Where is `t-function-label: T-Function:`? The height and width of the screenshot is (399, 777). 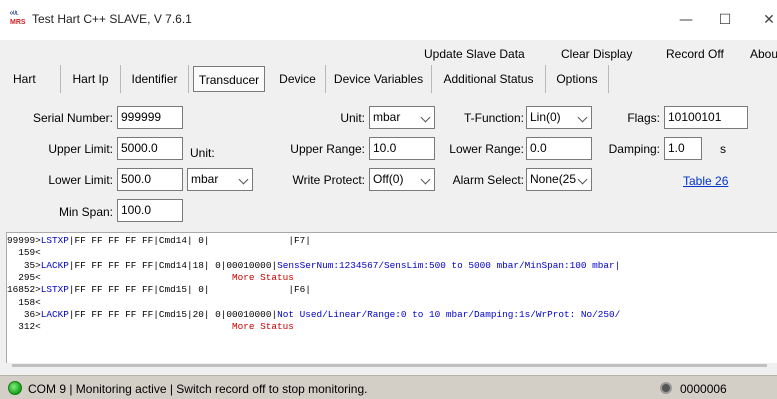 t-function-label: T-Function: is located at coordinates (493, 118).